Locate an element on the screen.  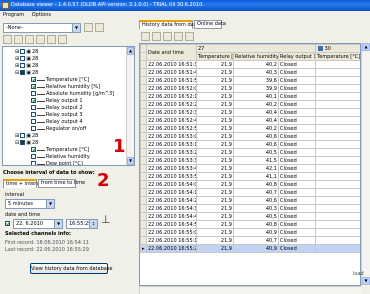
col-header-relay: Relay output 1 is located at coordinates (297, 56).